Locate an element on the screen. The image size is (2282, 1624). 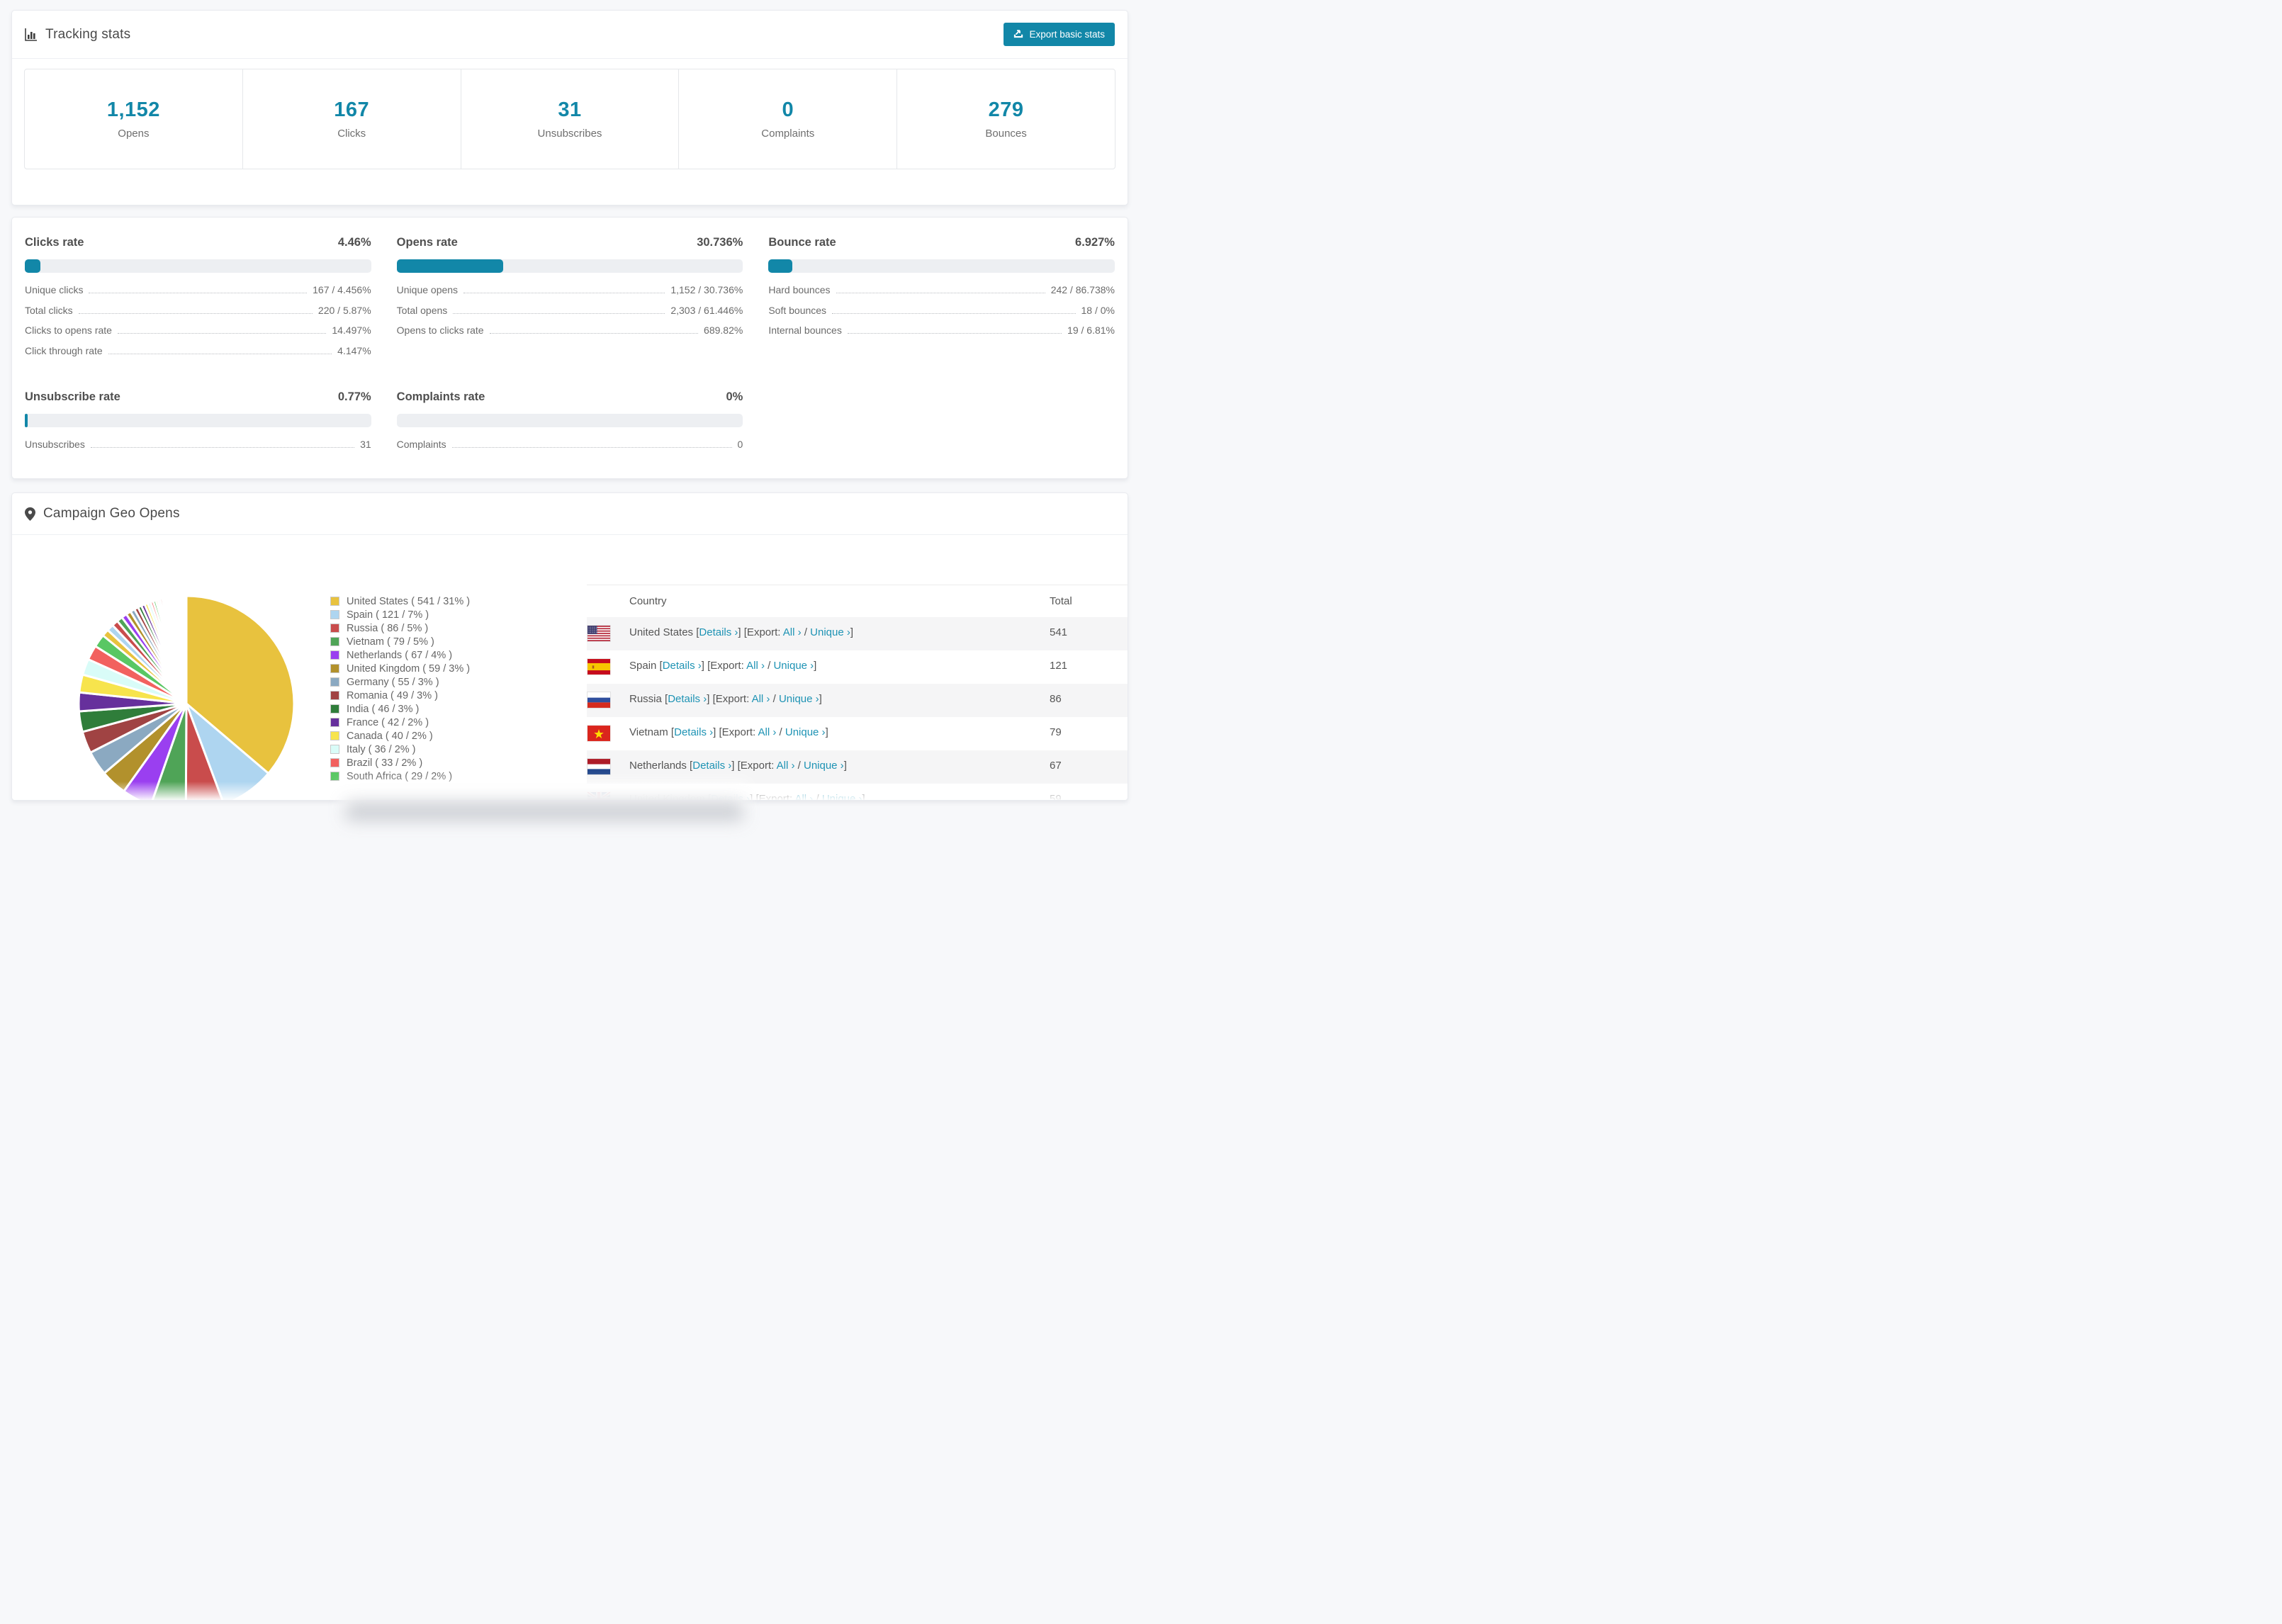
section-title: Campaign Geo Opens is located at coordinates (112, 514).